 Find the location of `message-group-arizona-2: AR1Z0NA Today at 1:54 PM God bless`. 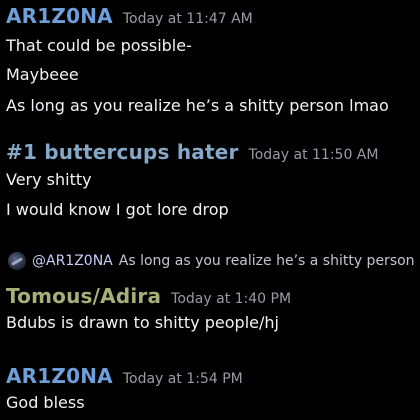

message-group-arizona-2: AR1Z0NA Today at 1:54 PM God bless is located at coordinates (213, 388).